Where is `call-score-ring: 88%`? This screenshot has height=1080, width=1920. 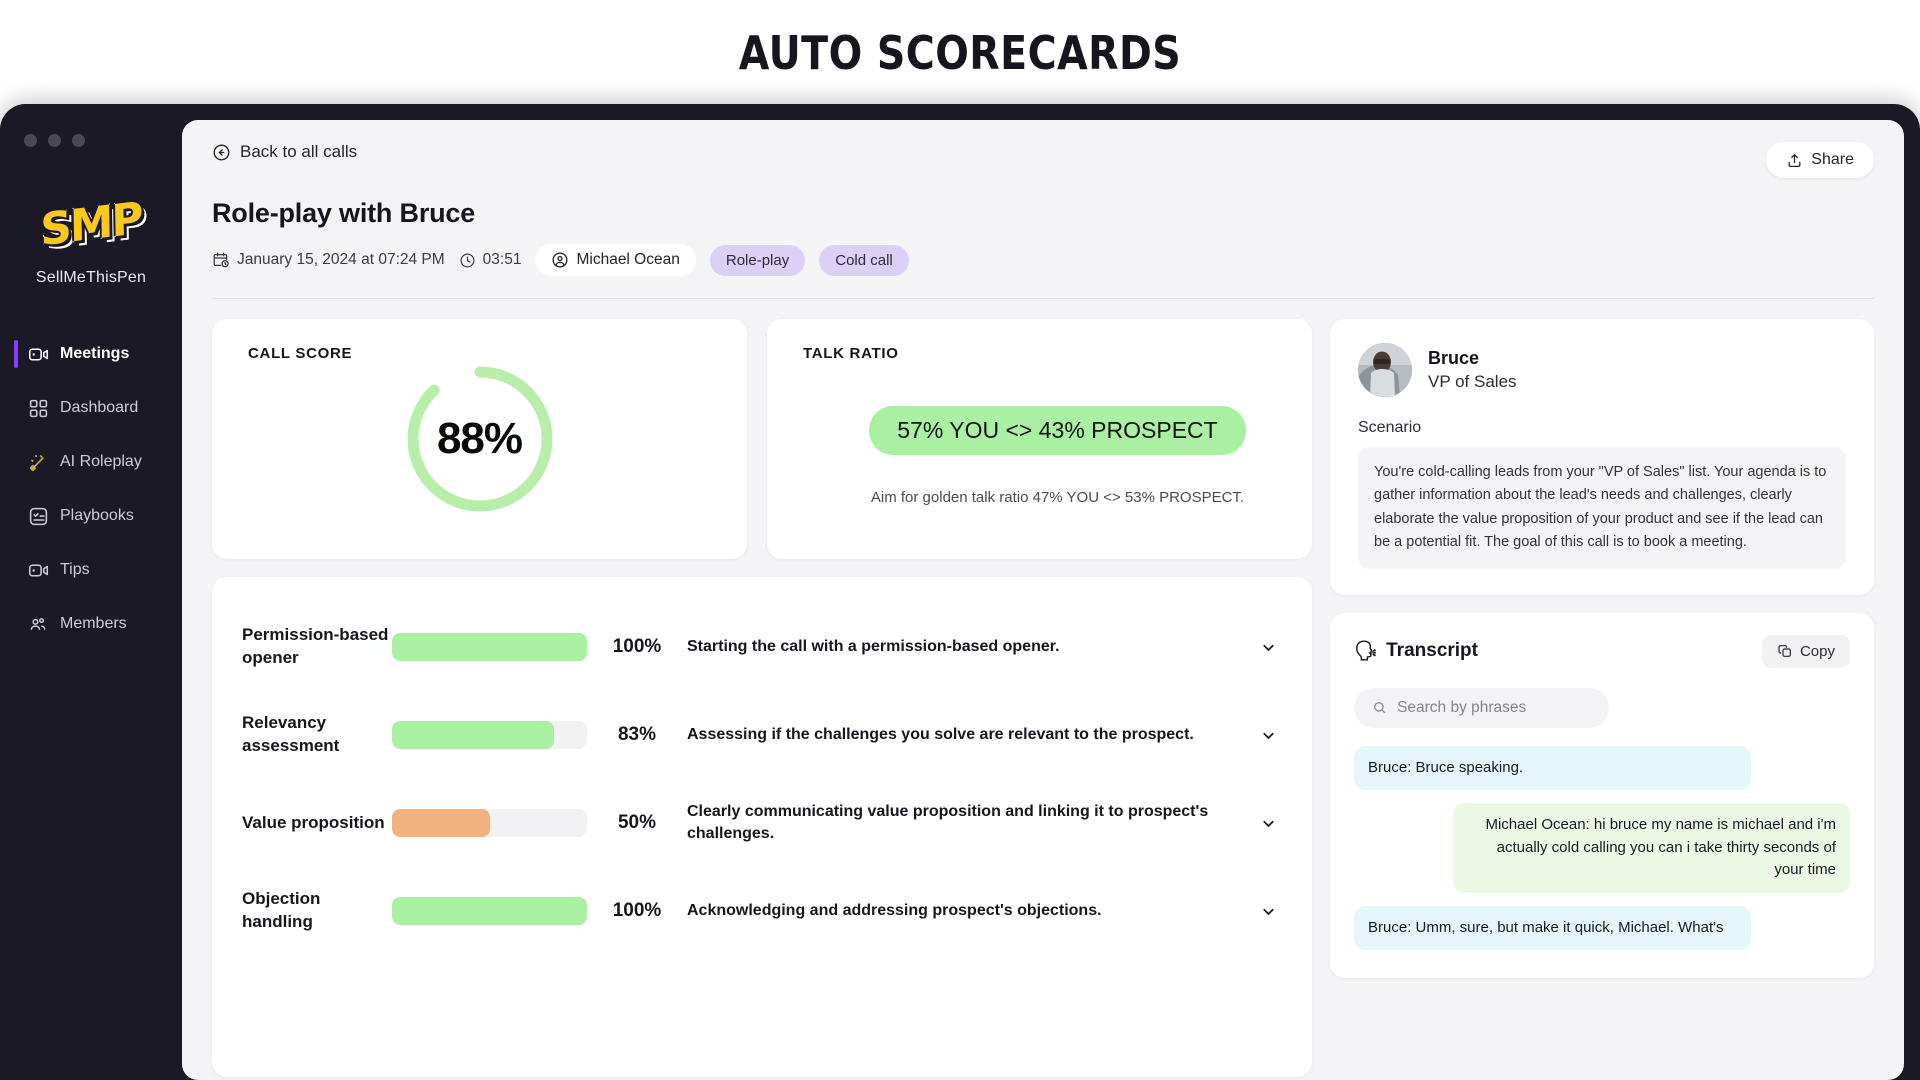 call-score-ring: 88% is located at coordinates (480, 439).